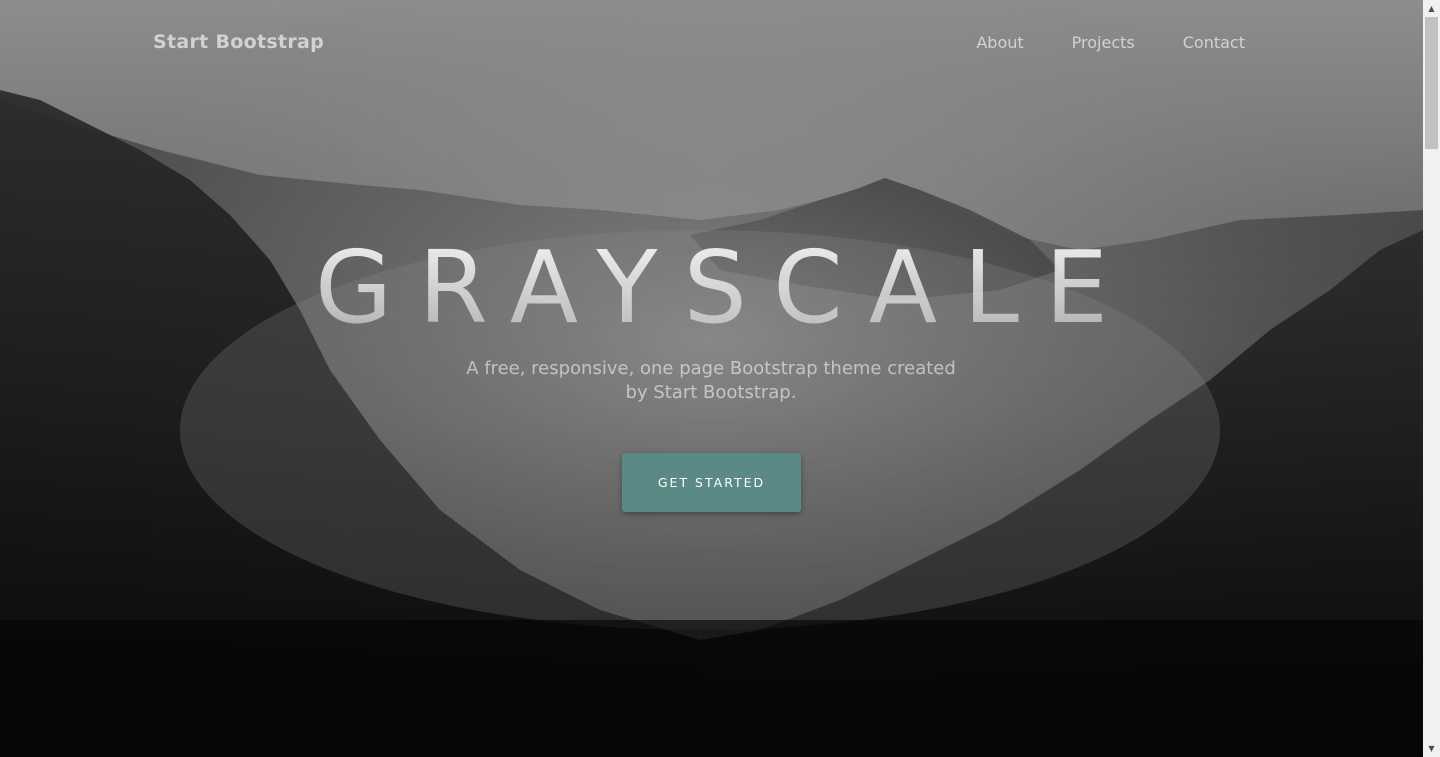  What do you see at coordinates (1431, 378) in the screenshot?
I see `vertical-scrollbar: ▲ ▼` at bounding box center [1431, 378].